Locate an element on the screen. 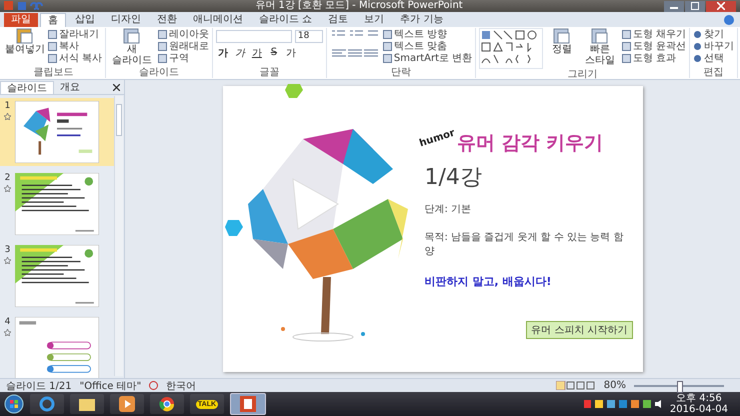  slide-number: 2 is located at coordinates (7, 178).